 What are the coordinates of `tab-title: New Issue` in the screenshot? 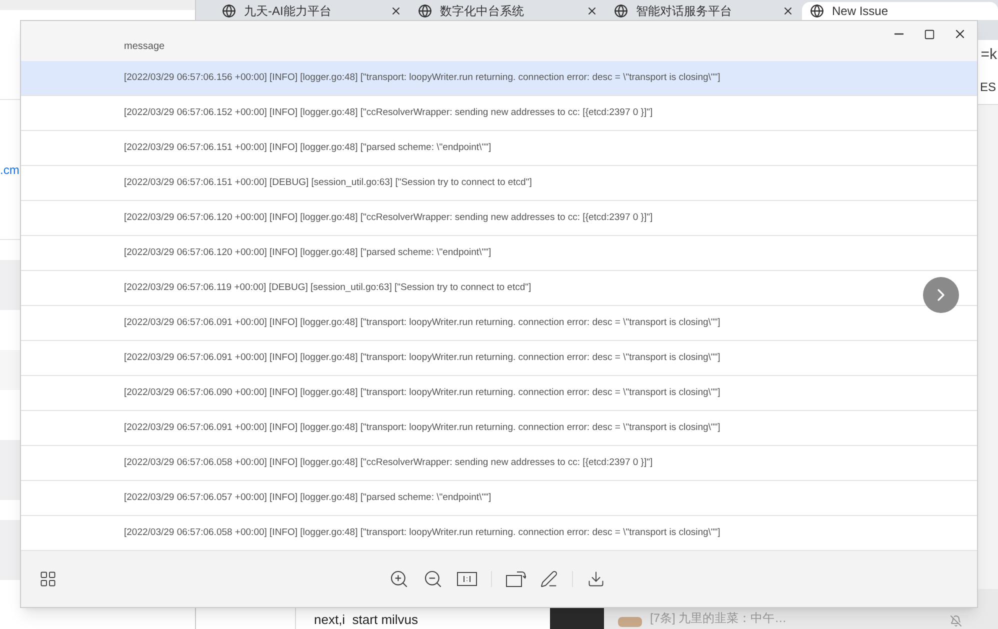 It's located at (860, 11).